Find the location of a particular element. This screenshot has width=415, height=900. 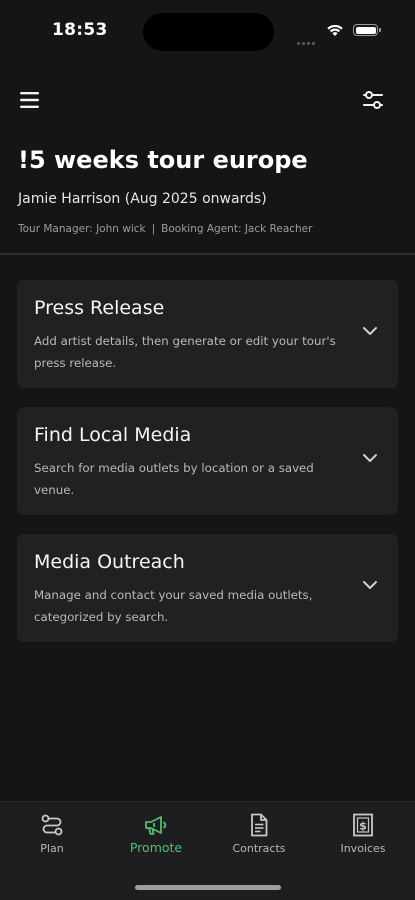

filter-settings-icon is located at coordinates (373, 100).